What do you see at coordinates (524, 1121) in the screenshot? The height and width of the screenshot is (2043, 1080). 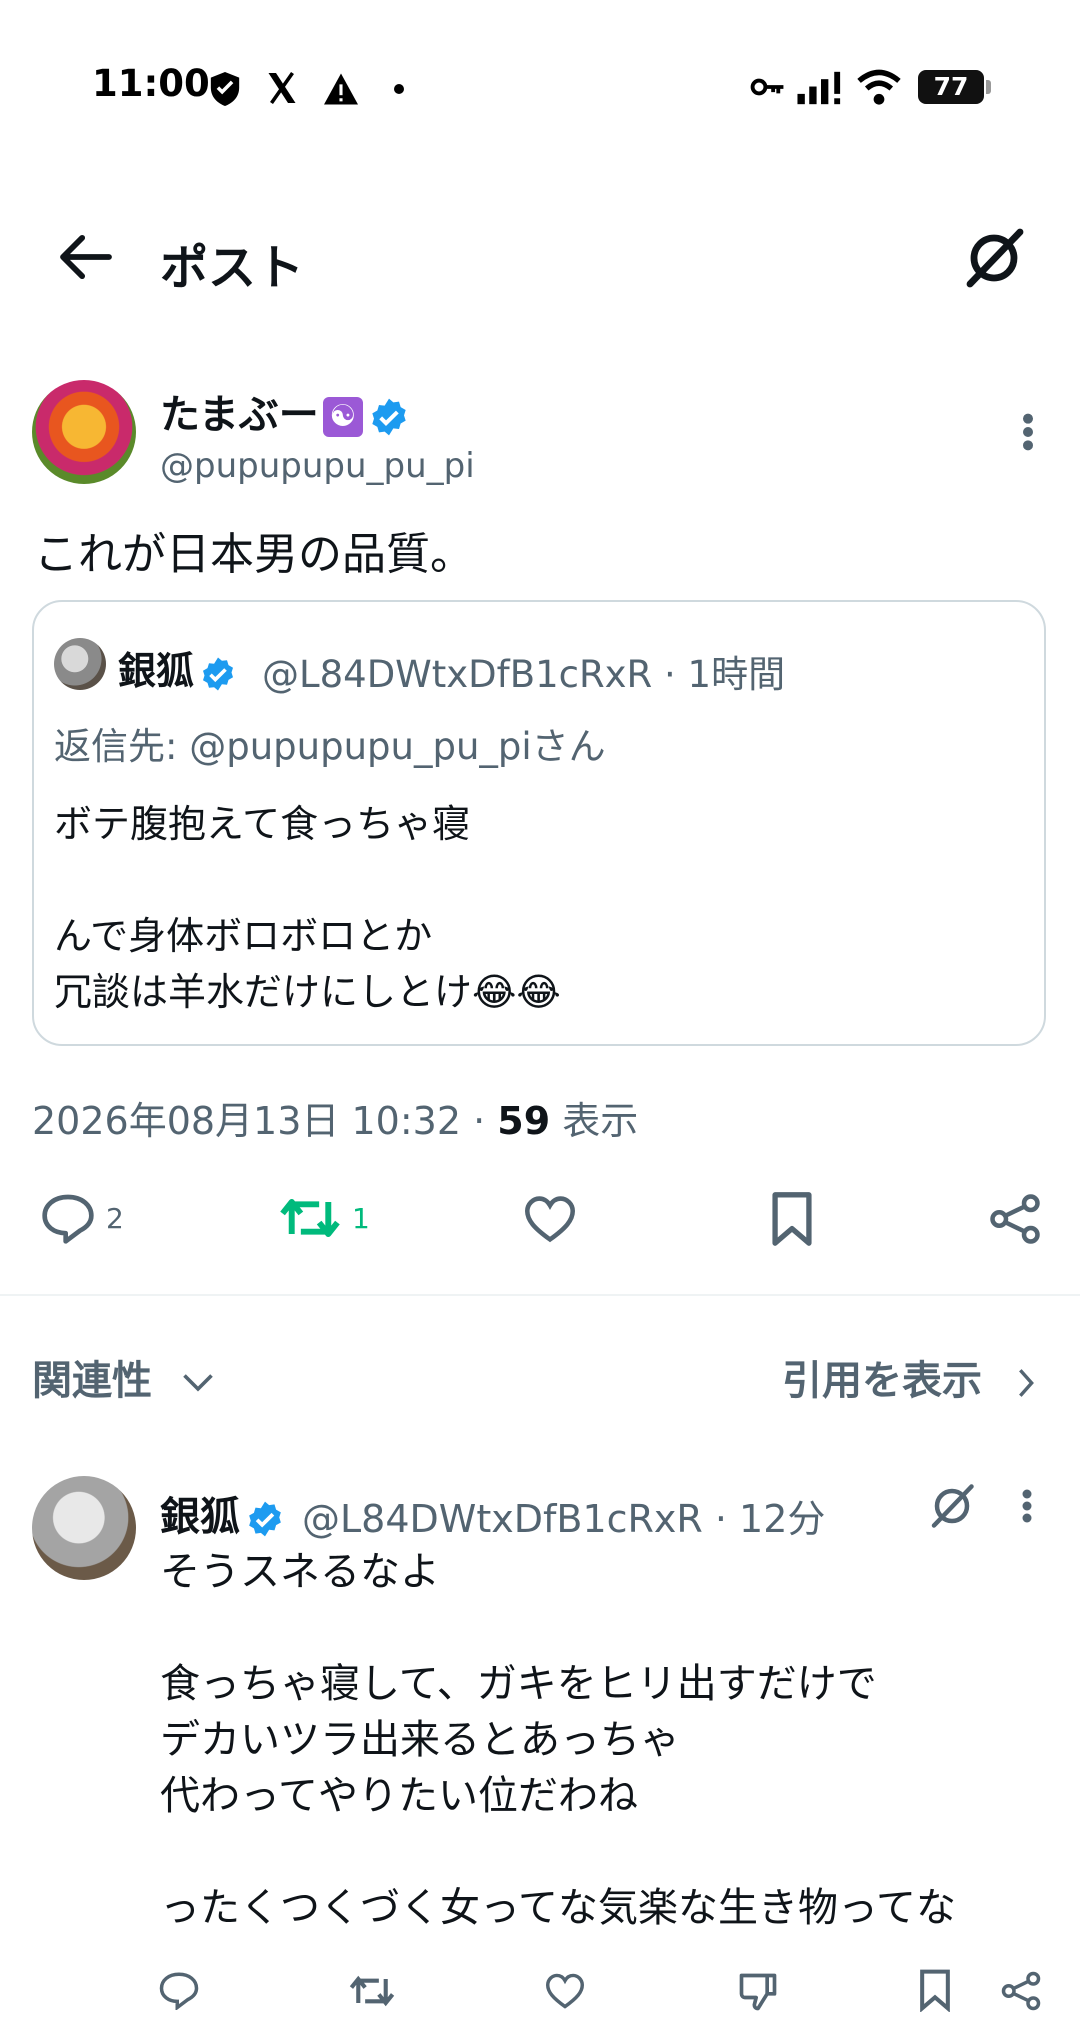 I see `view-count: 59` at bounding box center [524, 1121].